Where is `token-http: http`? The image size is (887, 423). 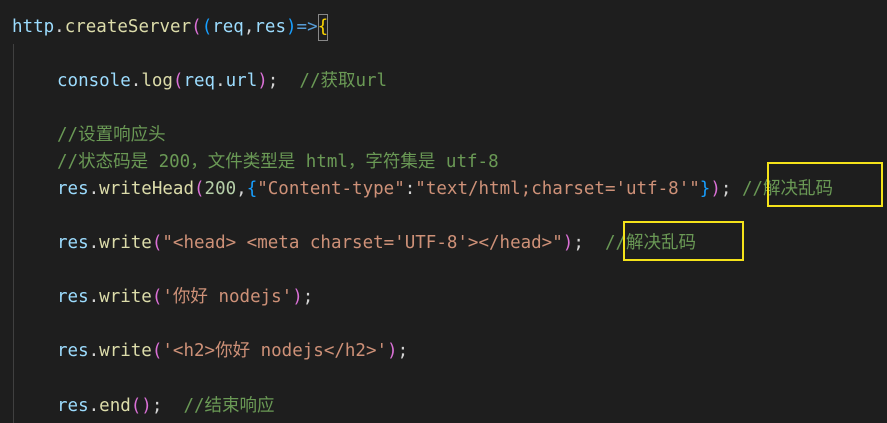 token-http: http is located at coordinates (33, 27).